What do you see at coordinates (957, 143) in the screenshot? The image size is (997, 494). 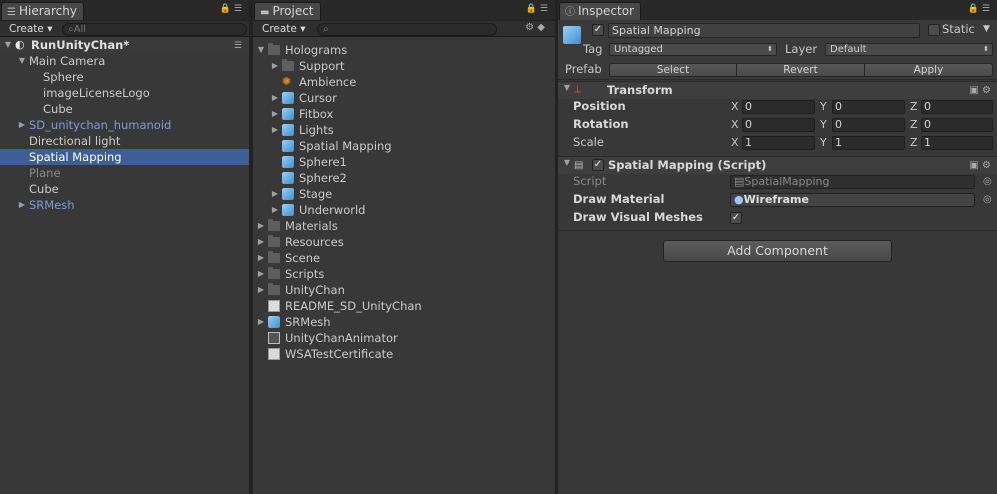 I see `scale-z-field: 1` at bounding box center [957, 143].